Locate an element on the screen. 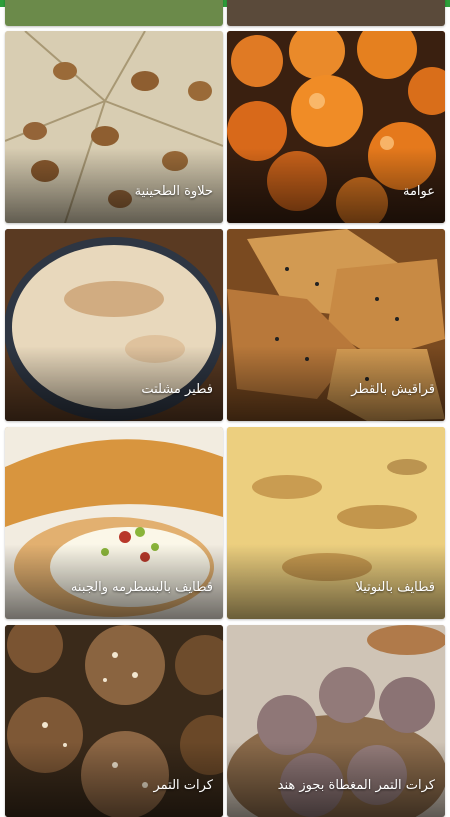 The image size is (450, 817). recipe-title: حلاوة الطحينية is located at coordinates (173, 191).